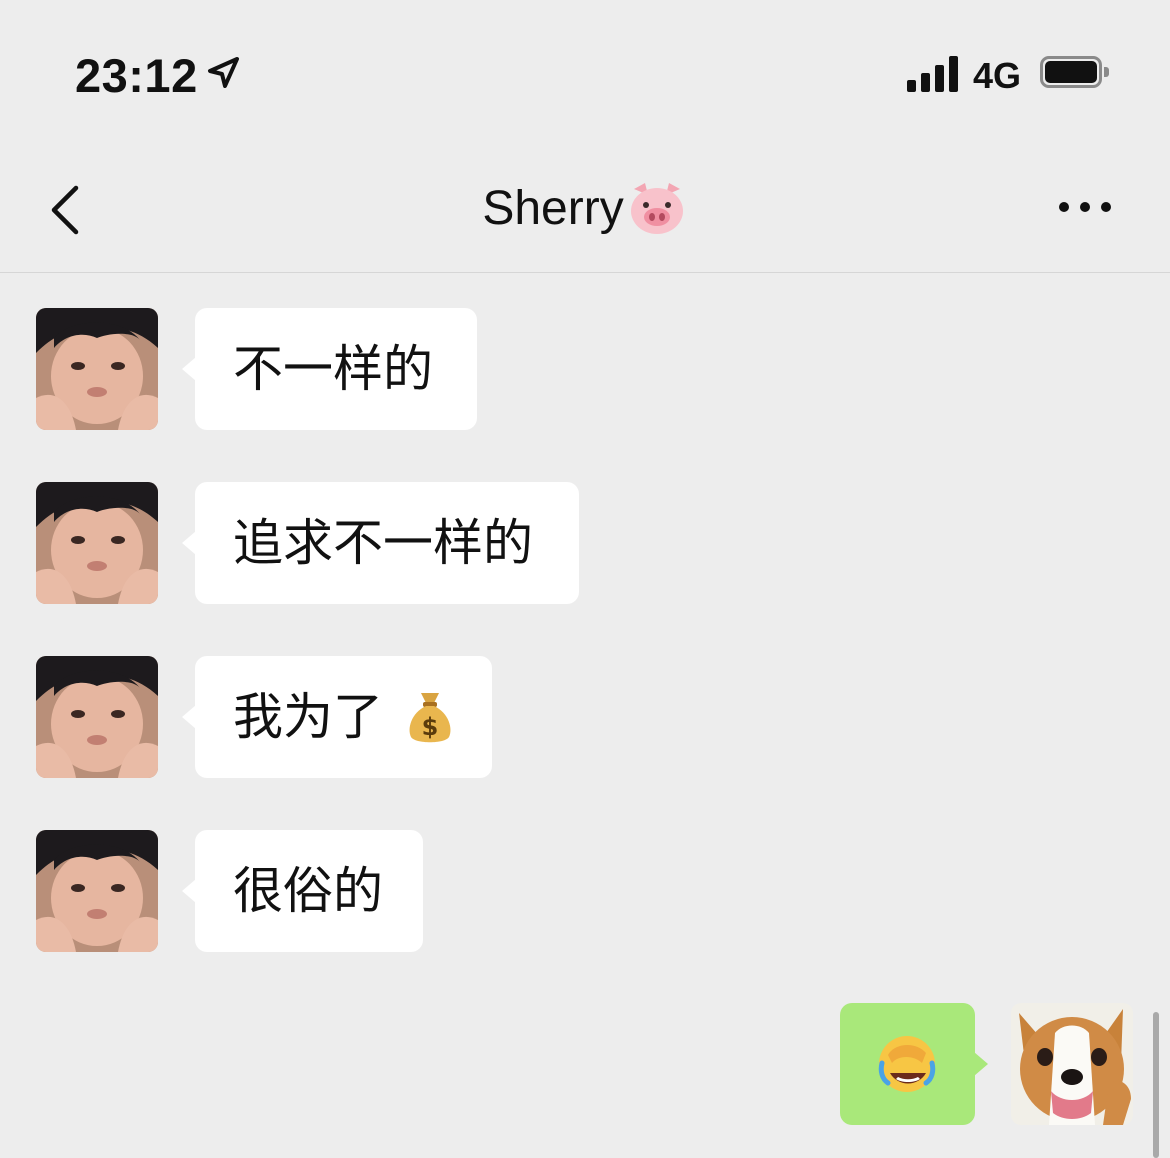 This screenshot has width=1170, height=1158. I want to click on message-bubble-outgoing, so click(914, 1064).